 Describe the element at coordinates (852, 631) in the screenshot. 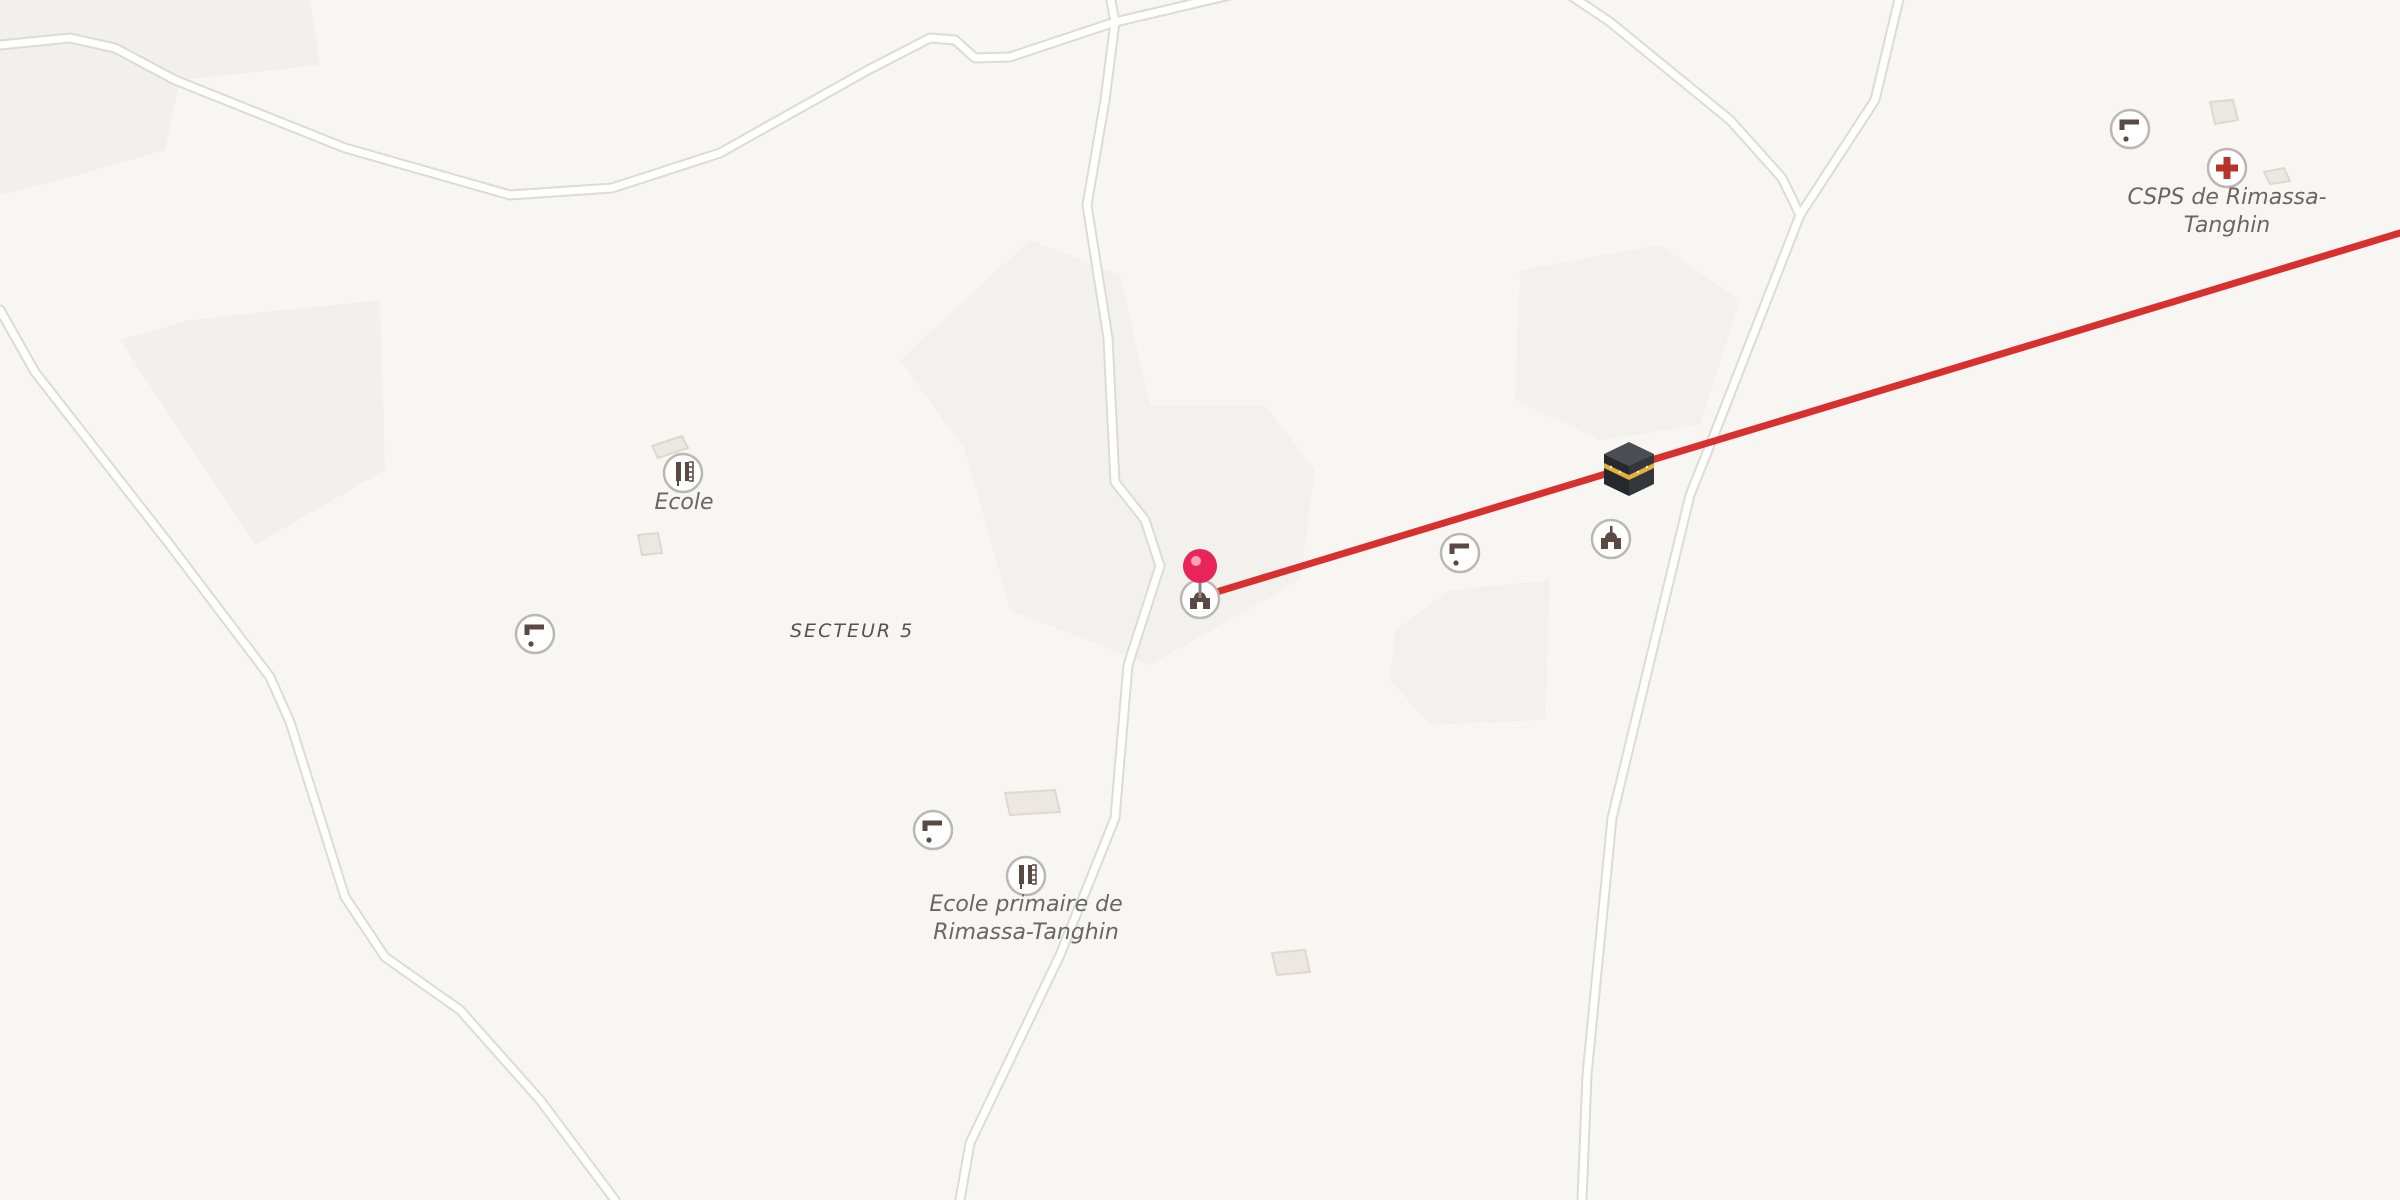

I see `district-label: SECTEUR 5` at that location.